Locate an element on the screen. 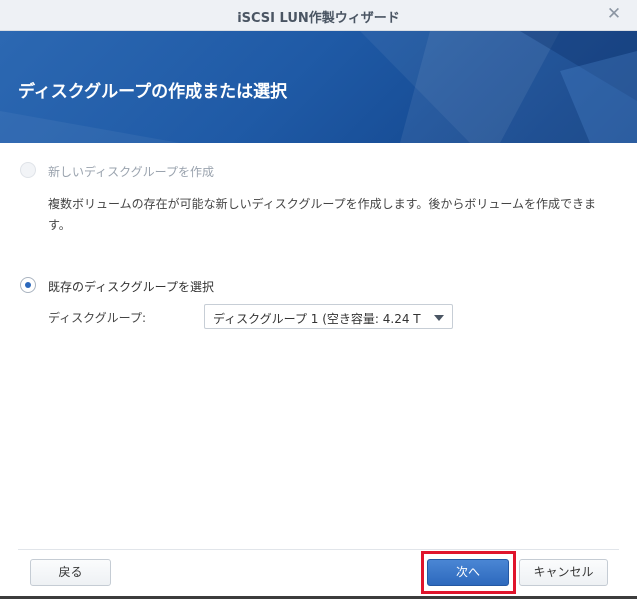 The width and height of the screenshot is (637, 599). create-new-radio is located at coordinates (28, 170).